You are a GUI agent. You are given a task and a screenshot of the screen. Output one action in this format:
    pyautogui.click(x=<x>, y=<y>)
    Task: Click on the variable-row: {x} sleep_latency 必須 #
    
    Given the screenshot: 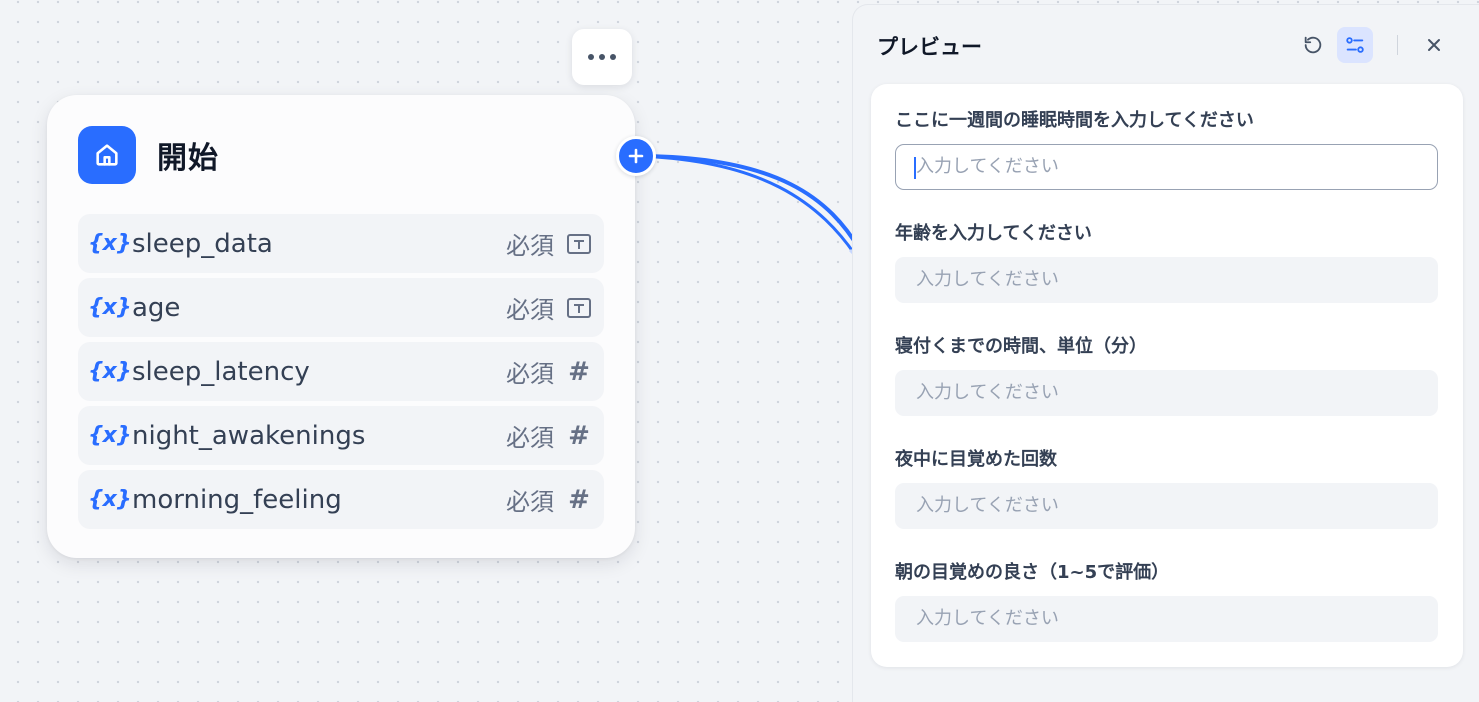 What is the action you would take?
    pyautogui.click(x=341, y=371)
    